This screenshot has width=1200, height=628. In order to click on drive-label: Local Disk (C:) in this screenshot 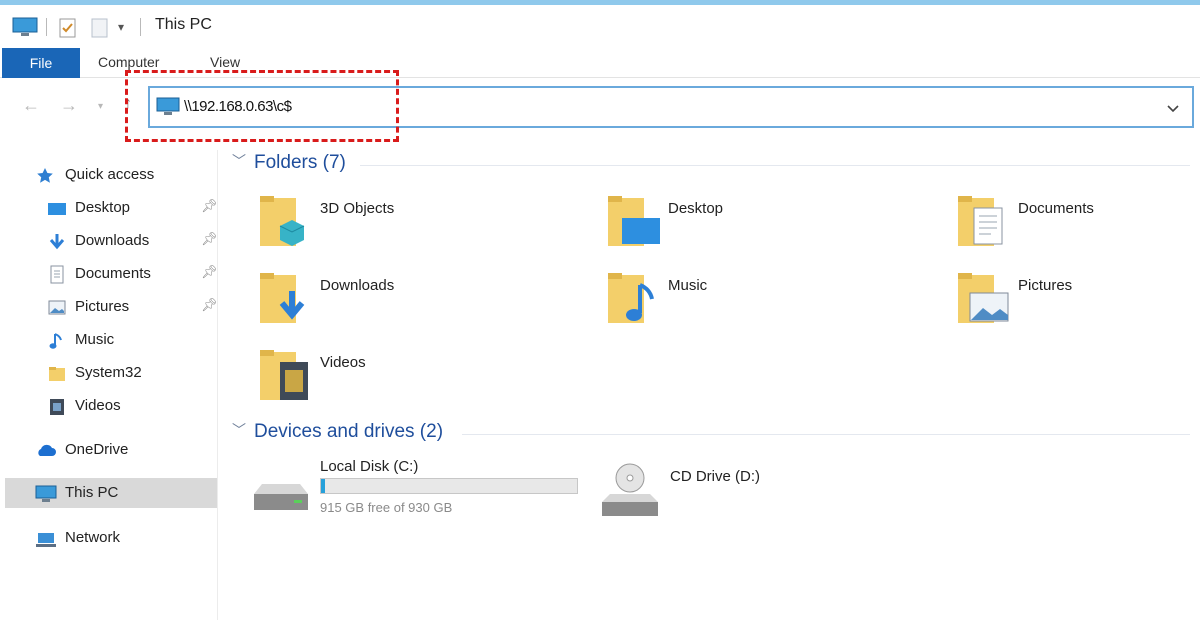, I will do `click(369, 466)`.